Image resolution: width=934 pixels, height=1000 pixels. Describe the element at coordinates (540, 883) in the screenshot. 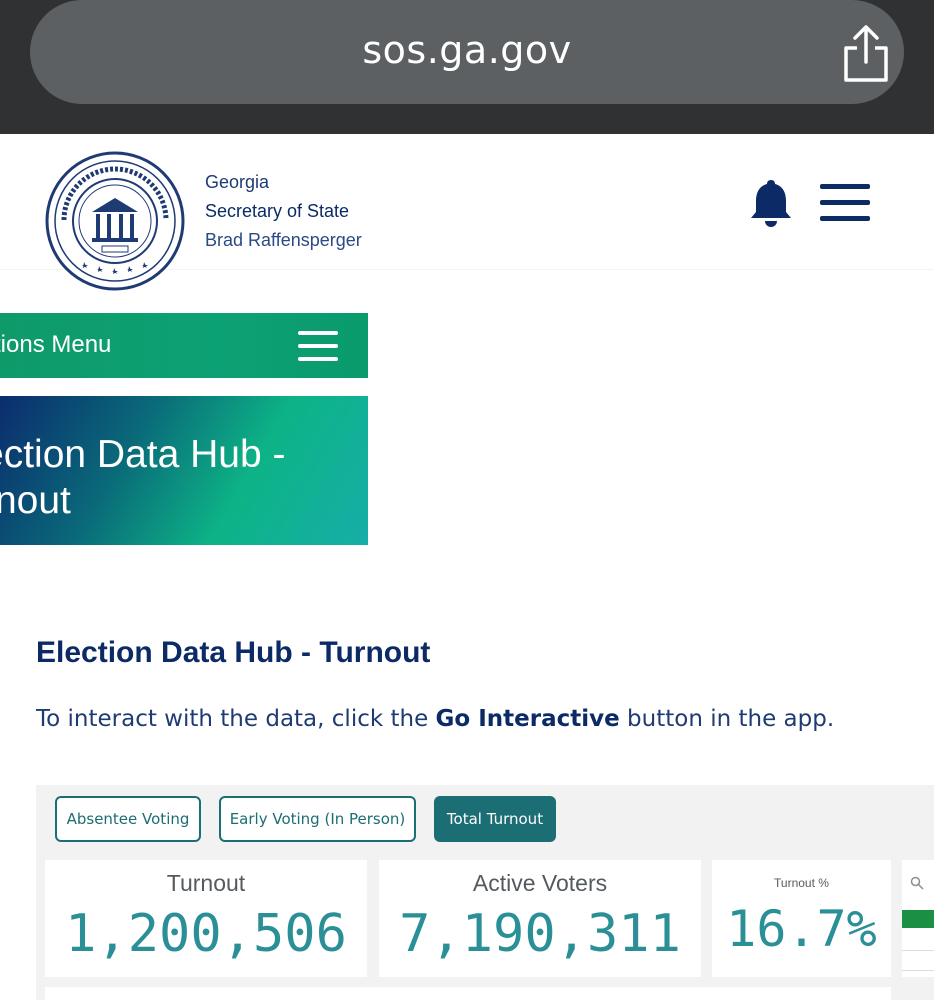

I see `active-voters-label: Active Voters` at that location.